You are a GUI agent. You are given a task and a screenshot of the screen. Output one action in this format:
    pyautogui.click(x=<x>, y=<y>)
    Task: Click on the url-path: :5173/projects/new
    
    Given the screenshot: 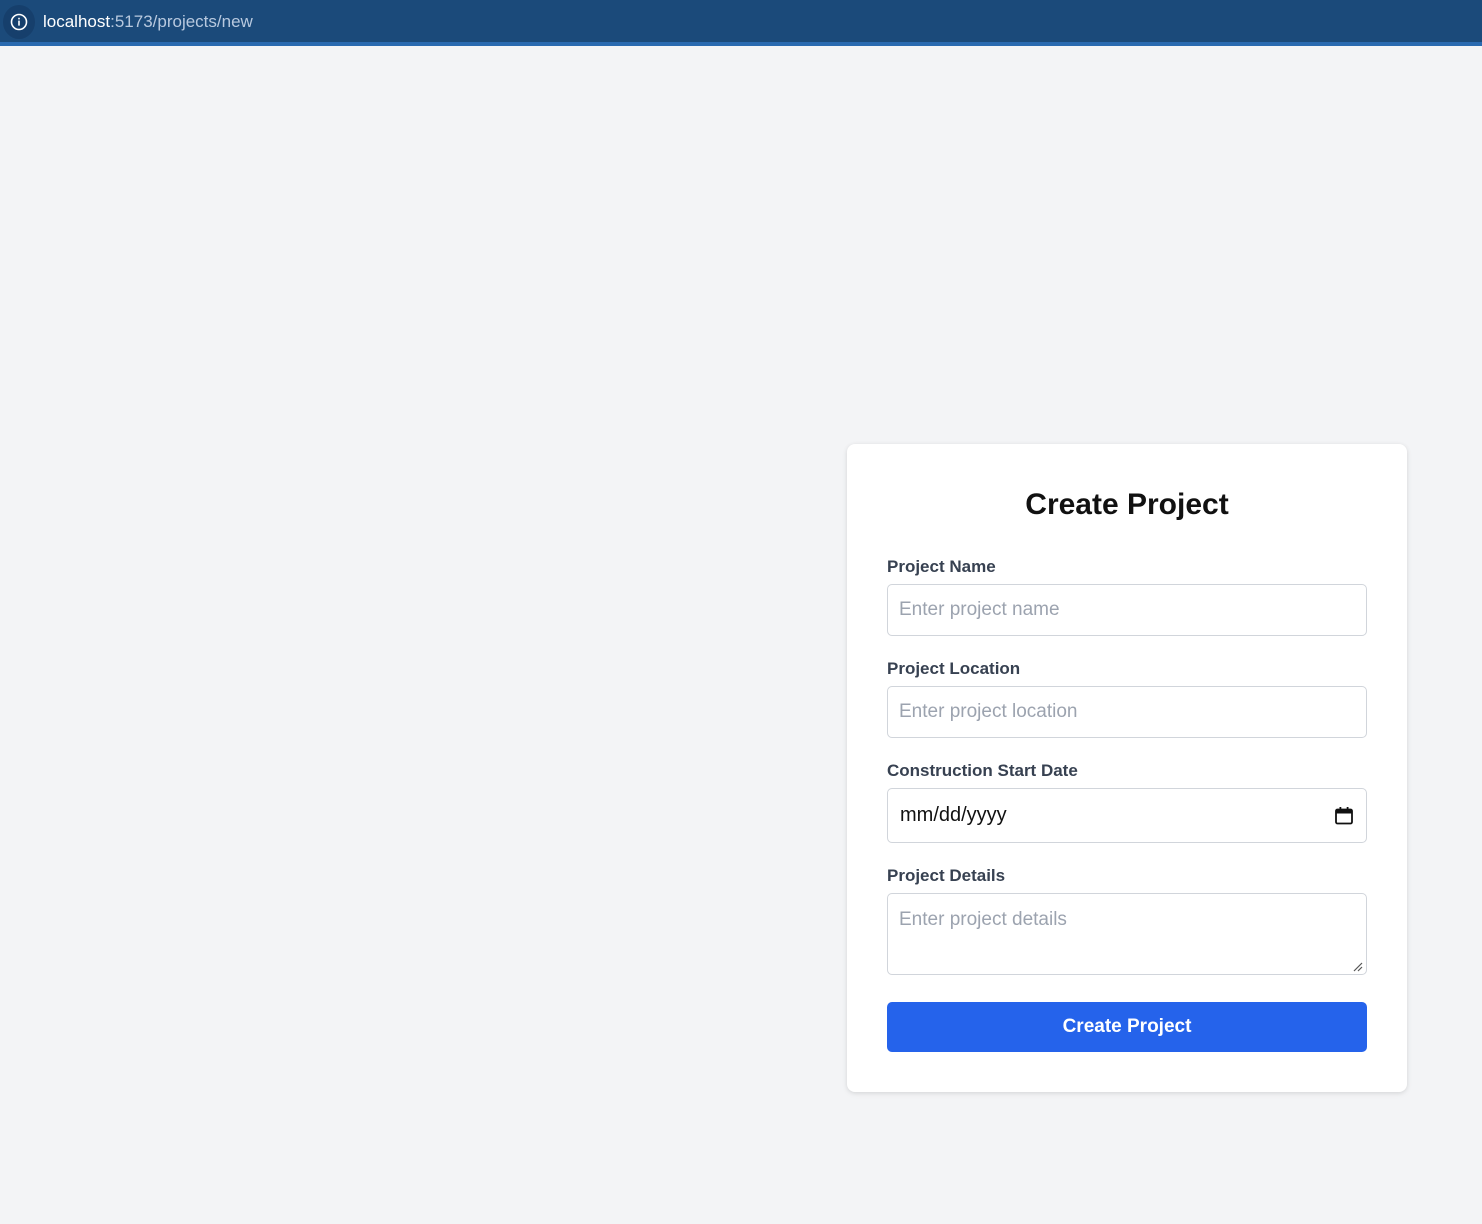 What is the action you would take?
    pyautogui.click(x=181, y=21)
    